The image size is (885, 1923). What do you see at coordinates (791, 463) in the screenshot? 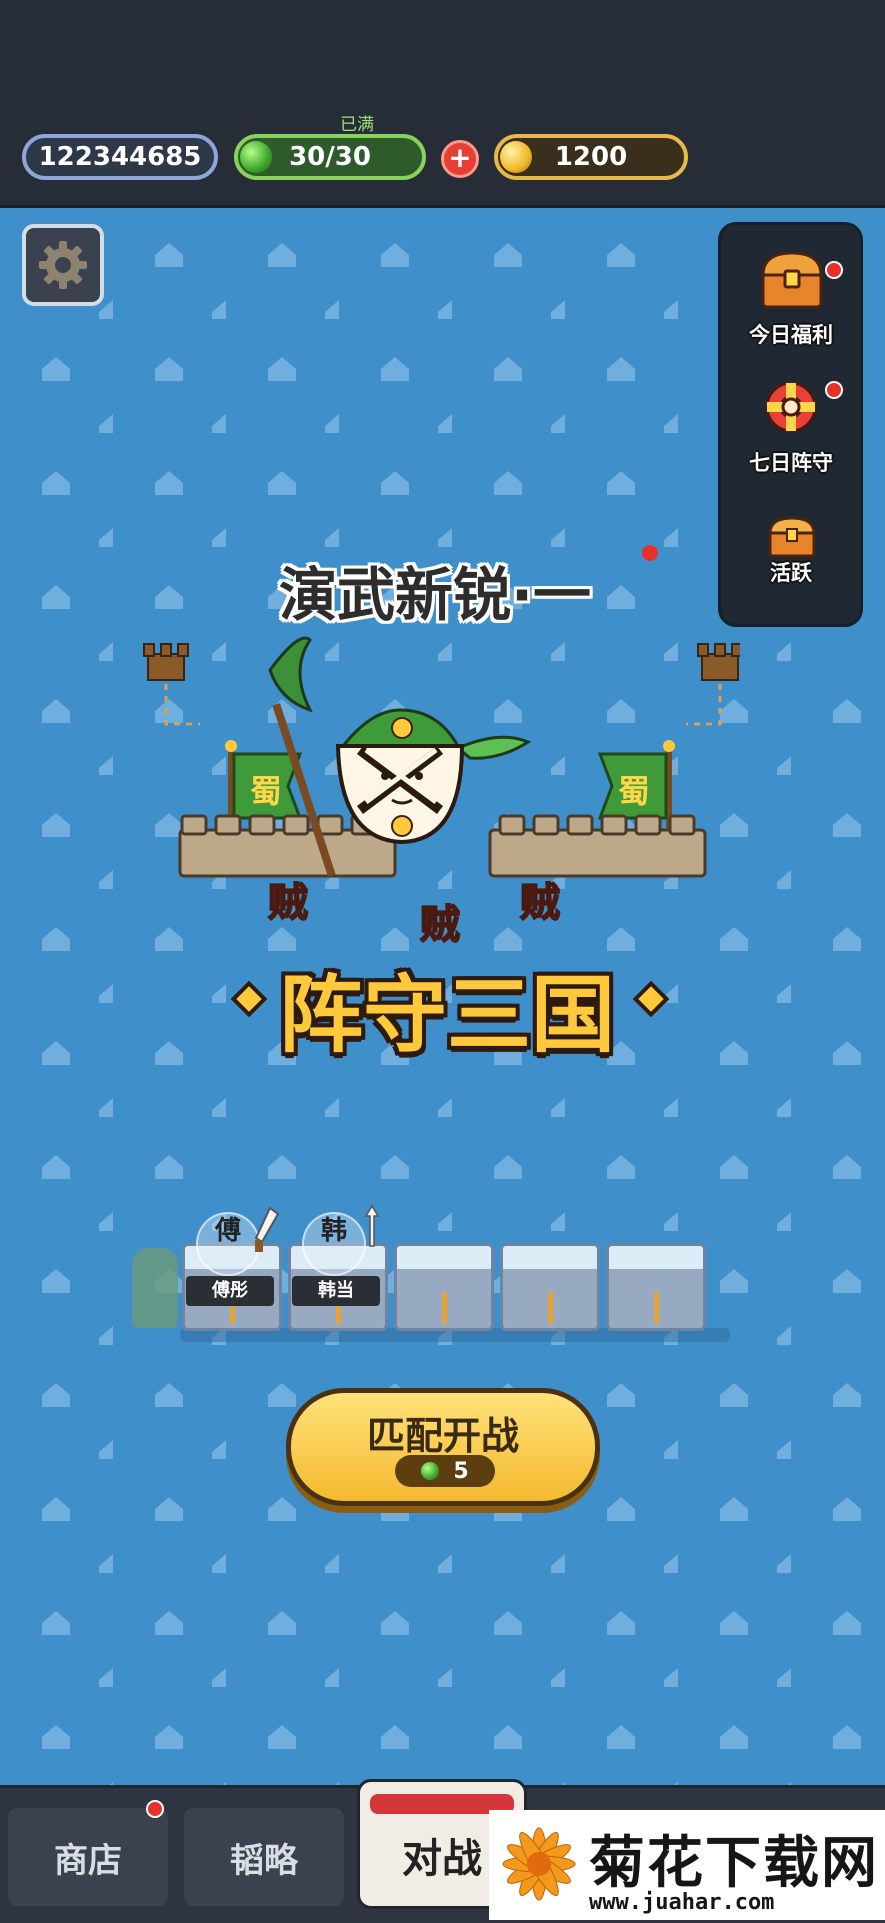
I see `seven-day-defense-label: 七日阵守` at bounding box center [791, 463].